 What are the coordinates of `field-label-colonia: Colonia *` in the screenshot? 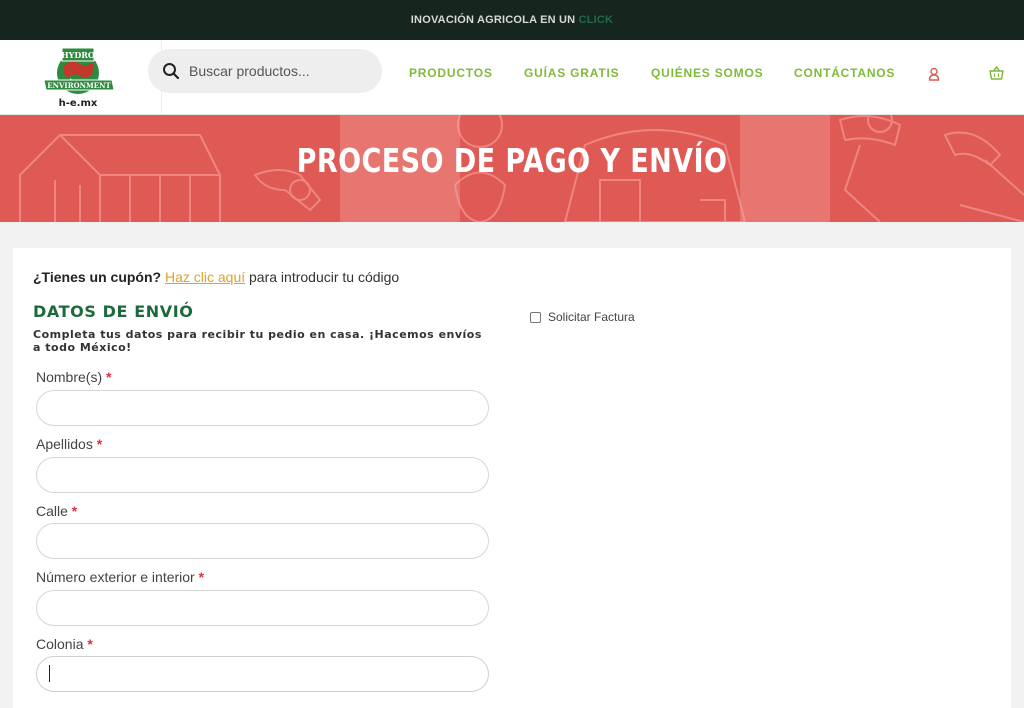 It's located at (64, 644).